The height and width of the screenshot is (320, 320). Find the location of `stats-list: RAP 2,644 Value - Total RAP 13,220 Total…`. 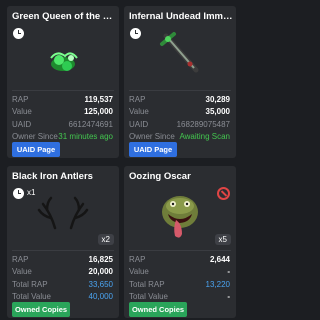

stats-list: RAP 2,644 Value - Total RAP 13,220 Total… is located at coordinates (179, 278).